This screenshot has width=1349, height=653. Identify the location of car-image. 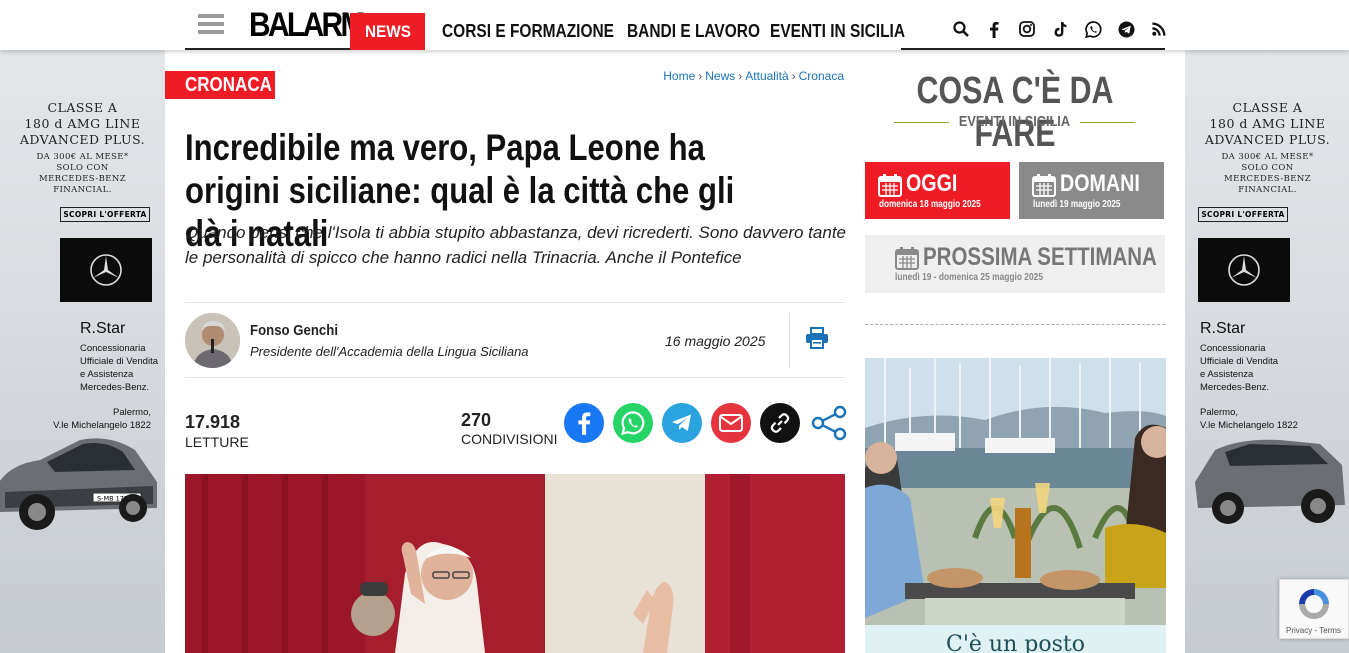
(1270, 481).